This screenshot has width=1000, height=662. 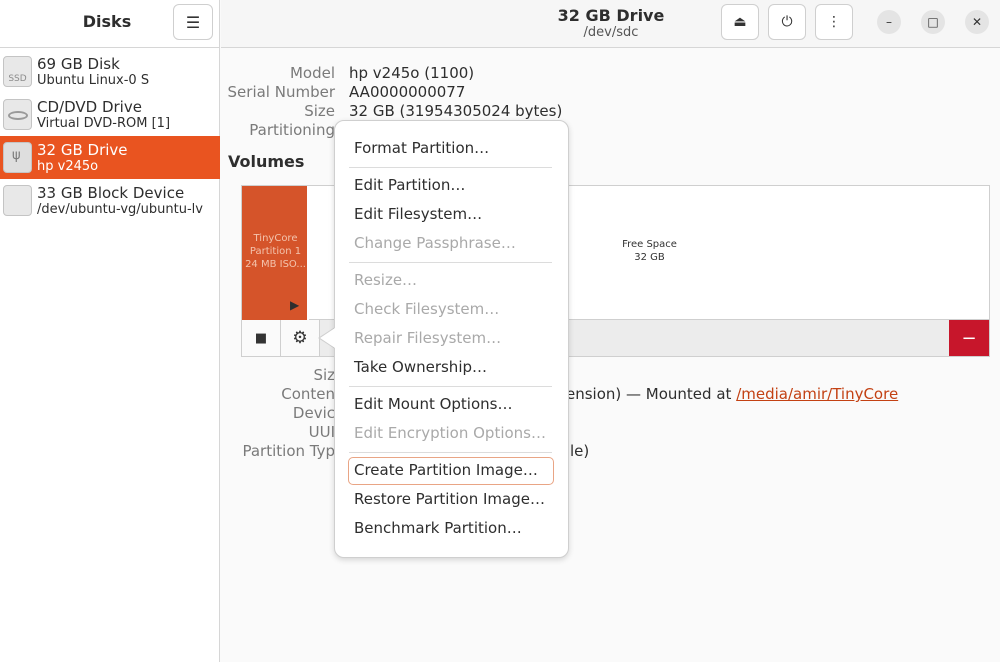 What do you see at coordinates (407, 92) in the screenshot?
I see `serial-number-value: AA0000000077` at bounding box center [407, 92].